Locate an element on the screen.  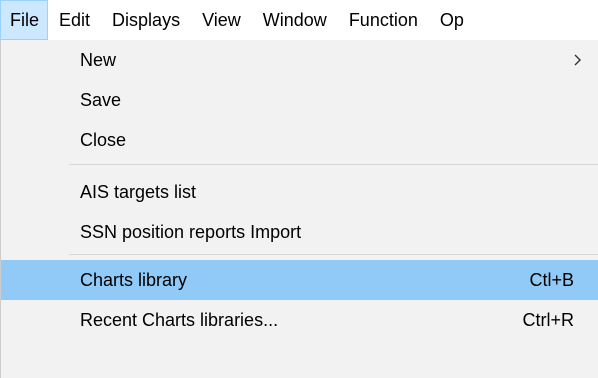
menu-window: Window is located at coordinates (295, 20).